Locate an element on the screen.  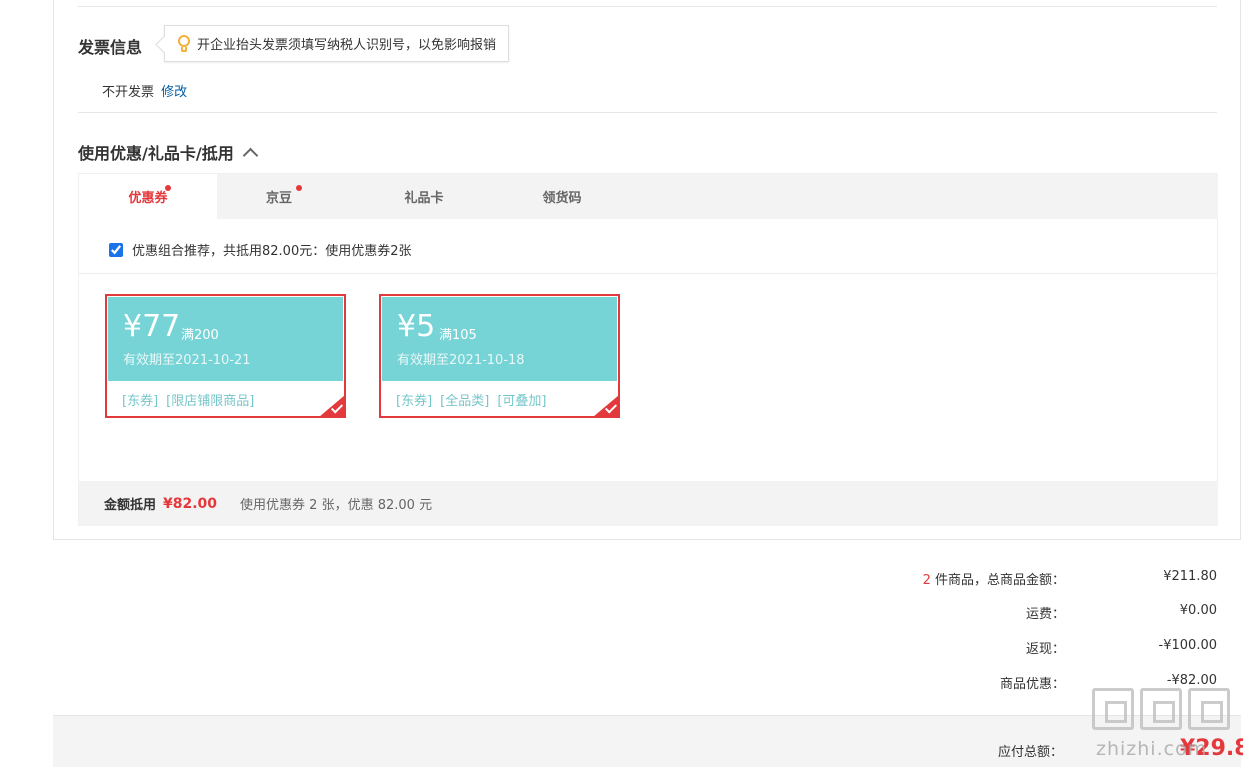
coupon-head: ¥77 满200 有效期至2021-10-21 is located at coordinates (225, 339).